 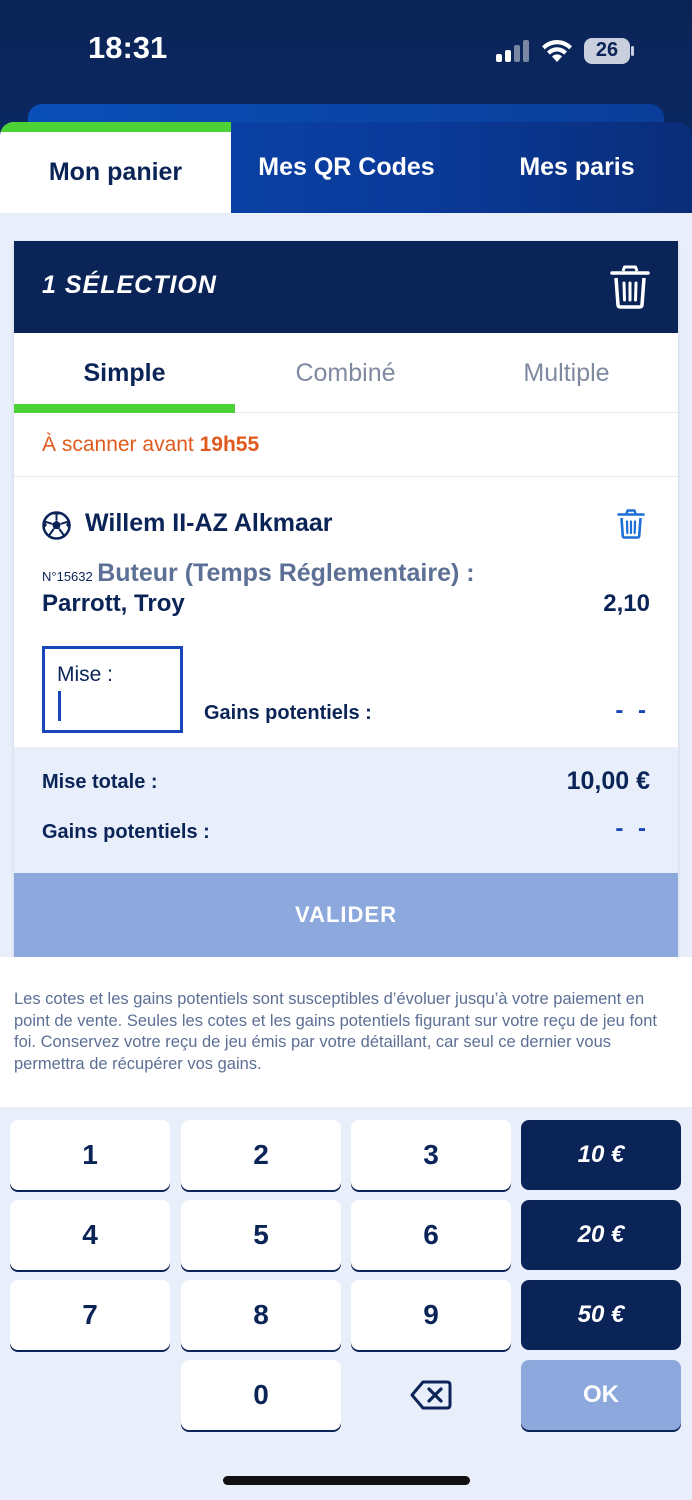 I want to click on scan-deadline-time: 19h55, so click(x=229, y=444).